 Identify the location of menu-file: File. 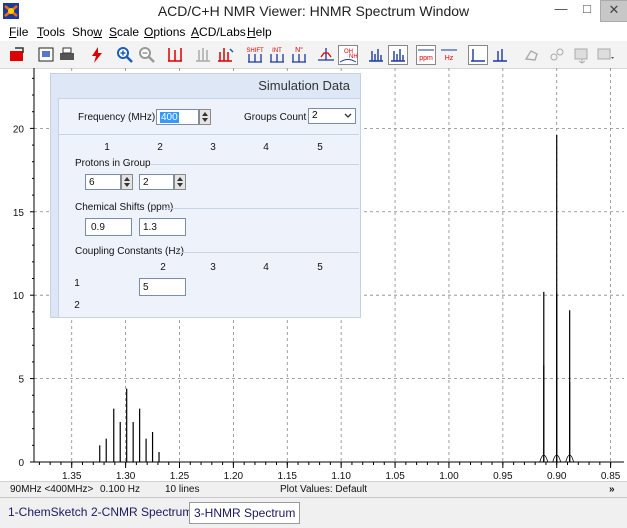
(18, 32).